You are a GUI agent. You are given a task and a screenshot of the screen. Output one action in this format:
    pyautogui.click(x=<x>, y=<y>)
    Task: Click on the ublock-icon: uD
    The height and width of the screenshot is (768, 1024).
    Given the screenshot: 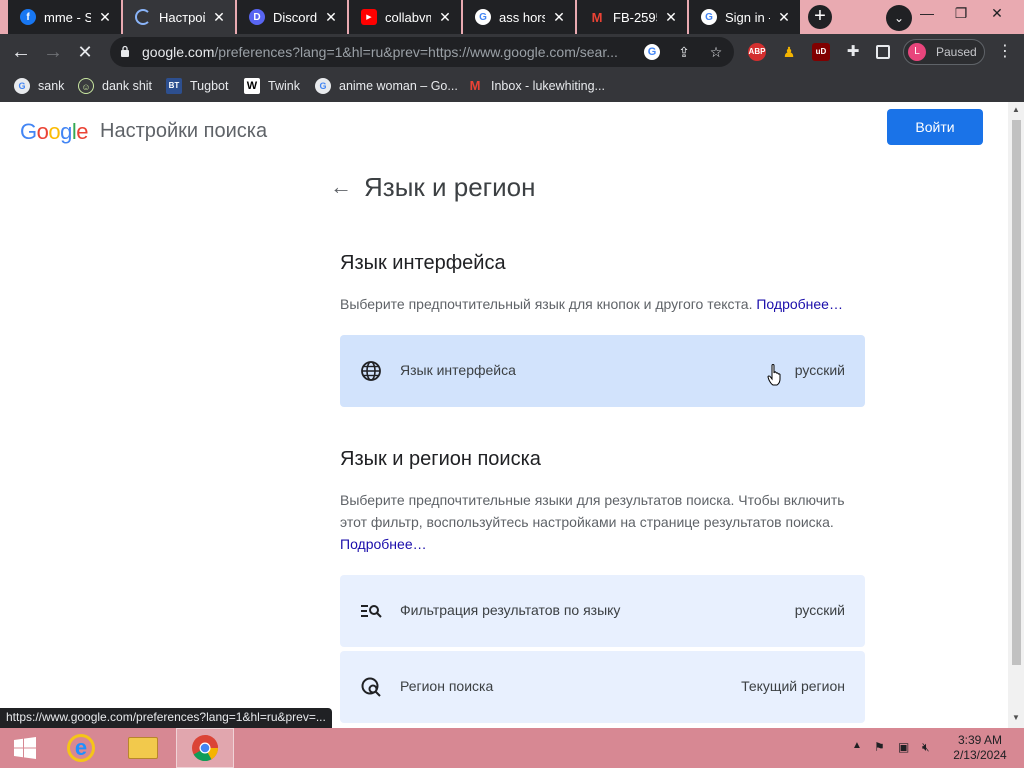 What is the action you would take?
    pyautogui.click(x=821, y=52)
    